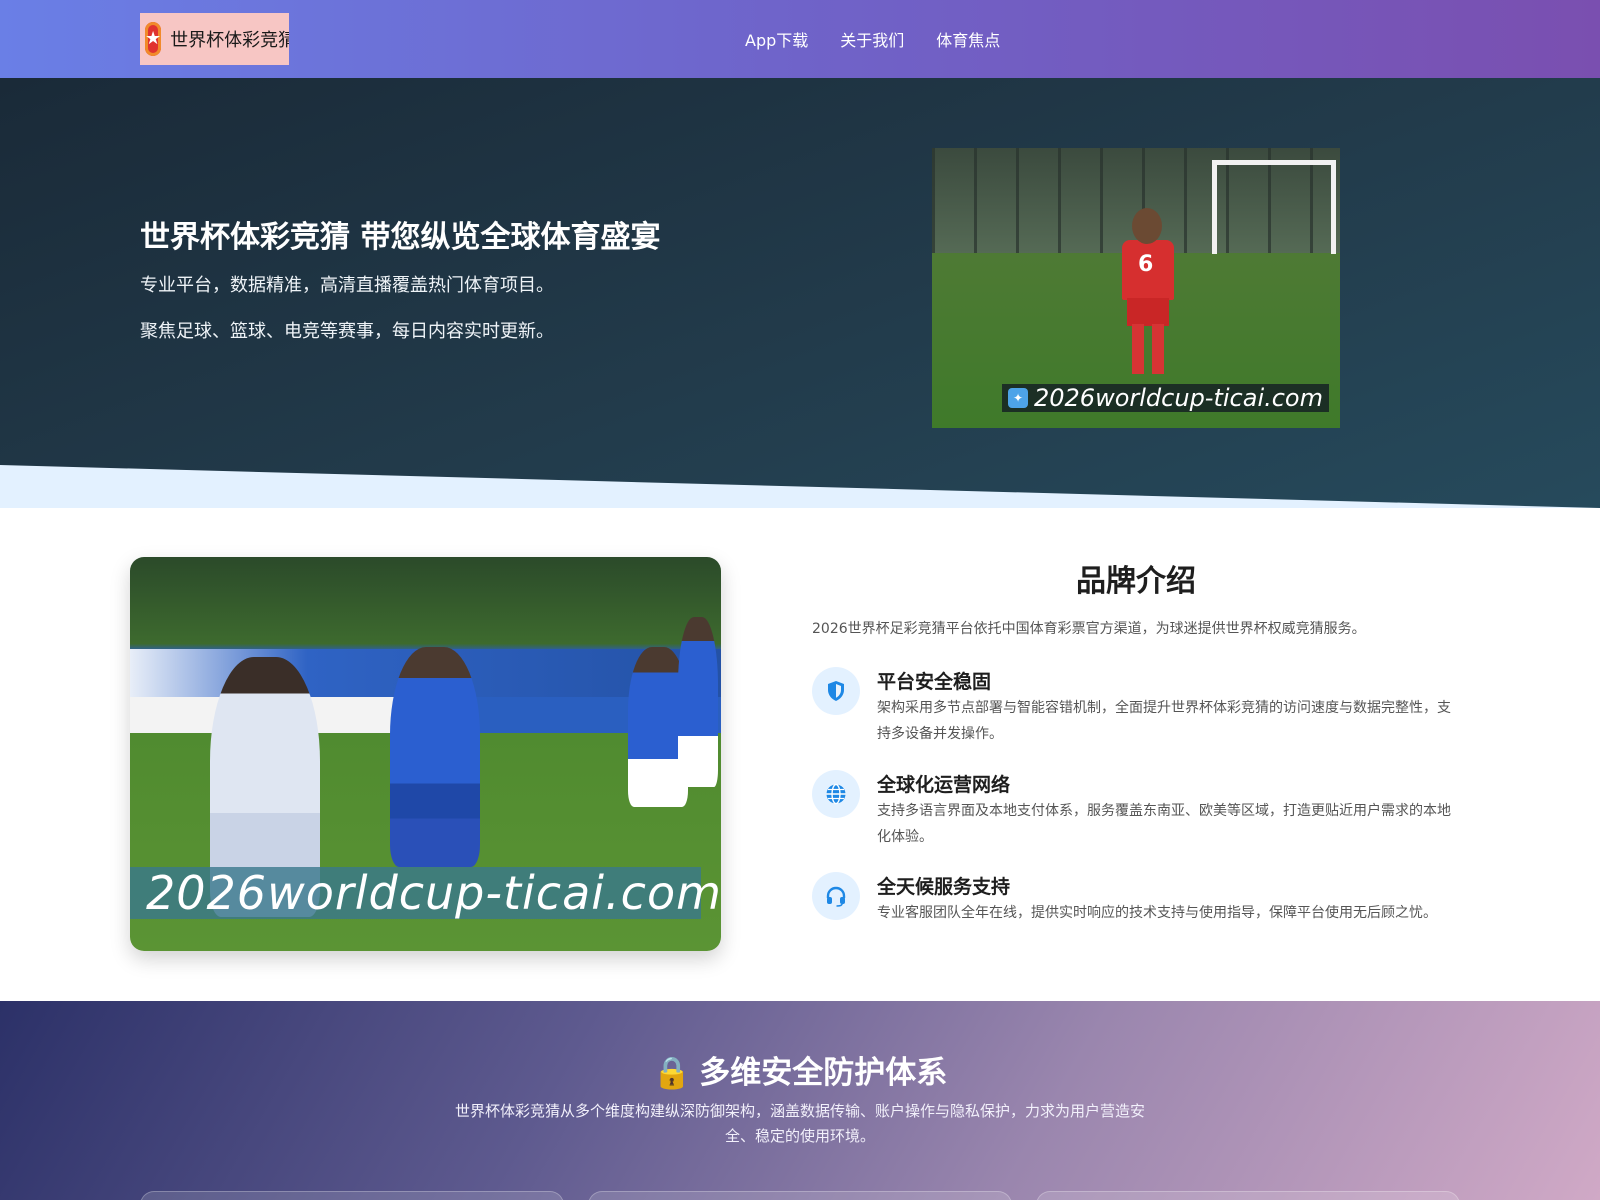 The width and height of the screenshot is (1600, 1200). Describe the element at coordinates (944, 785) in the screenshot. I see `feature-title: 全球化运营网络` at that location.